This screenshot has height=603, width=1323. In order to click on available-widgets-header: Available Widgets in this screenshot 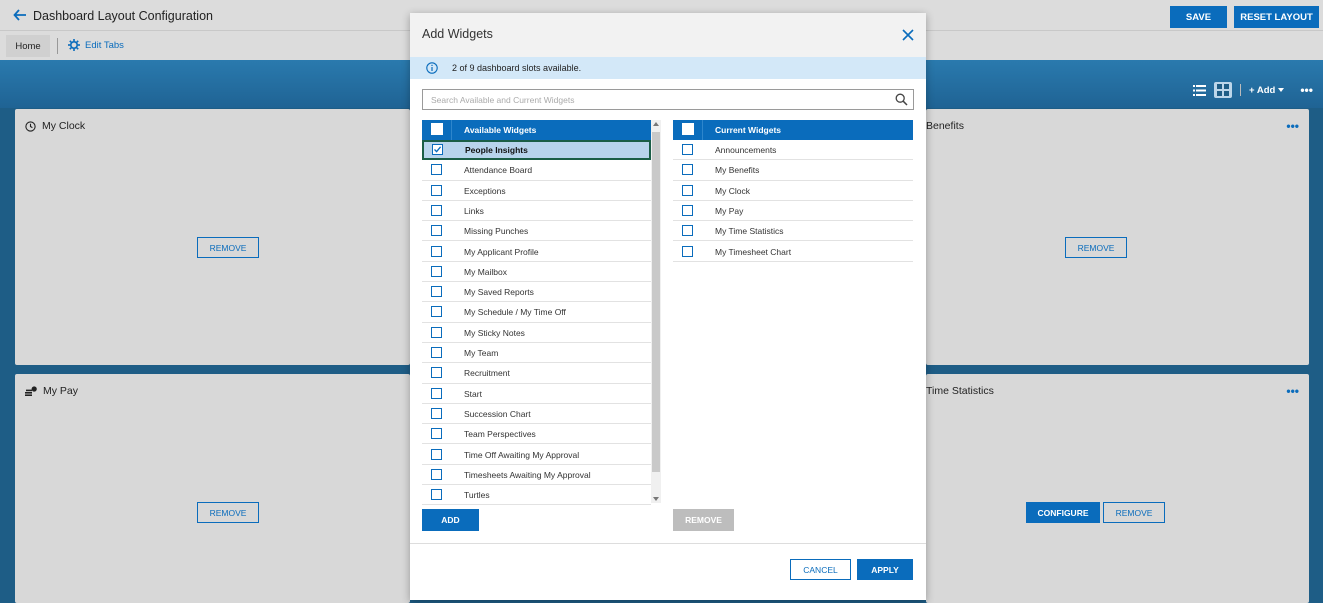, I will do `click(536, 130)`.